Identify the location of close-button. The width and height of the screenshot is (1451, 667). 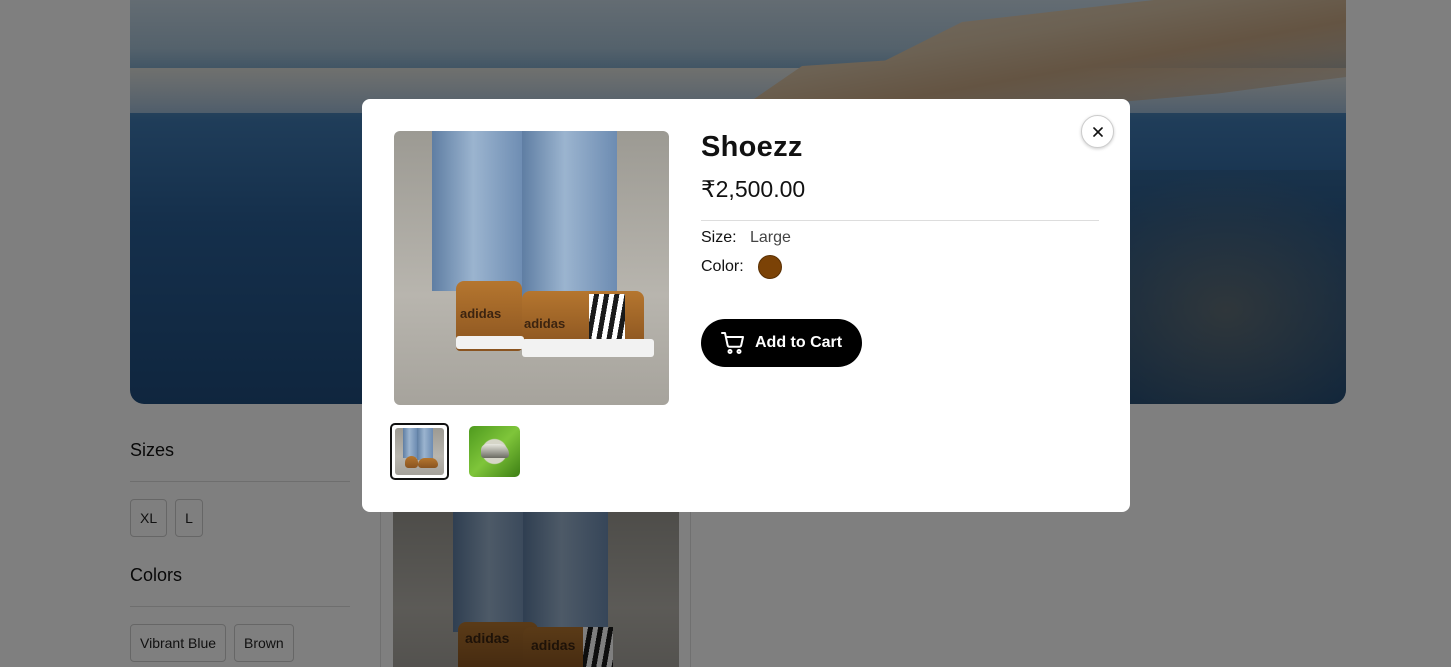
(1097, 131).